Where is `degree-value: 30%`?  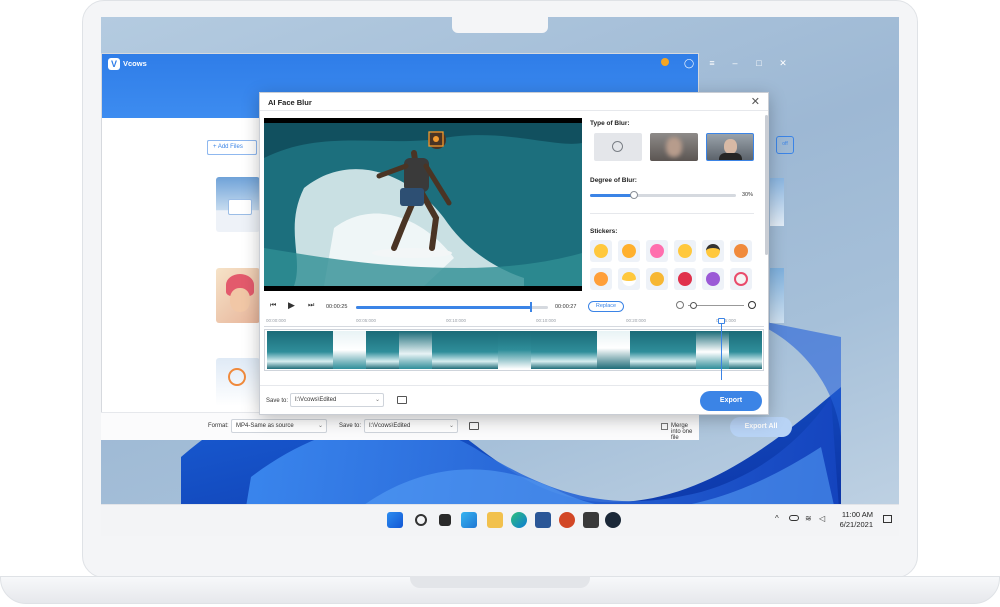
degree-value: 30% is located at coordinates (748, 195).